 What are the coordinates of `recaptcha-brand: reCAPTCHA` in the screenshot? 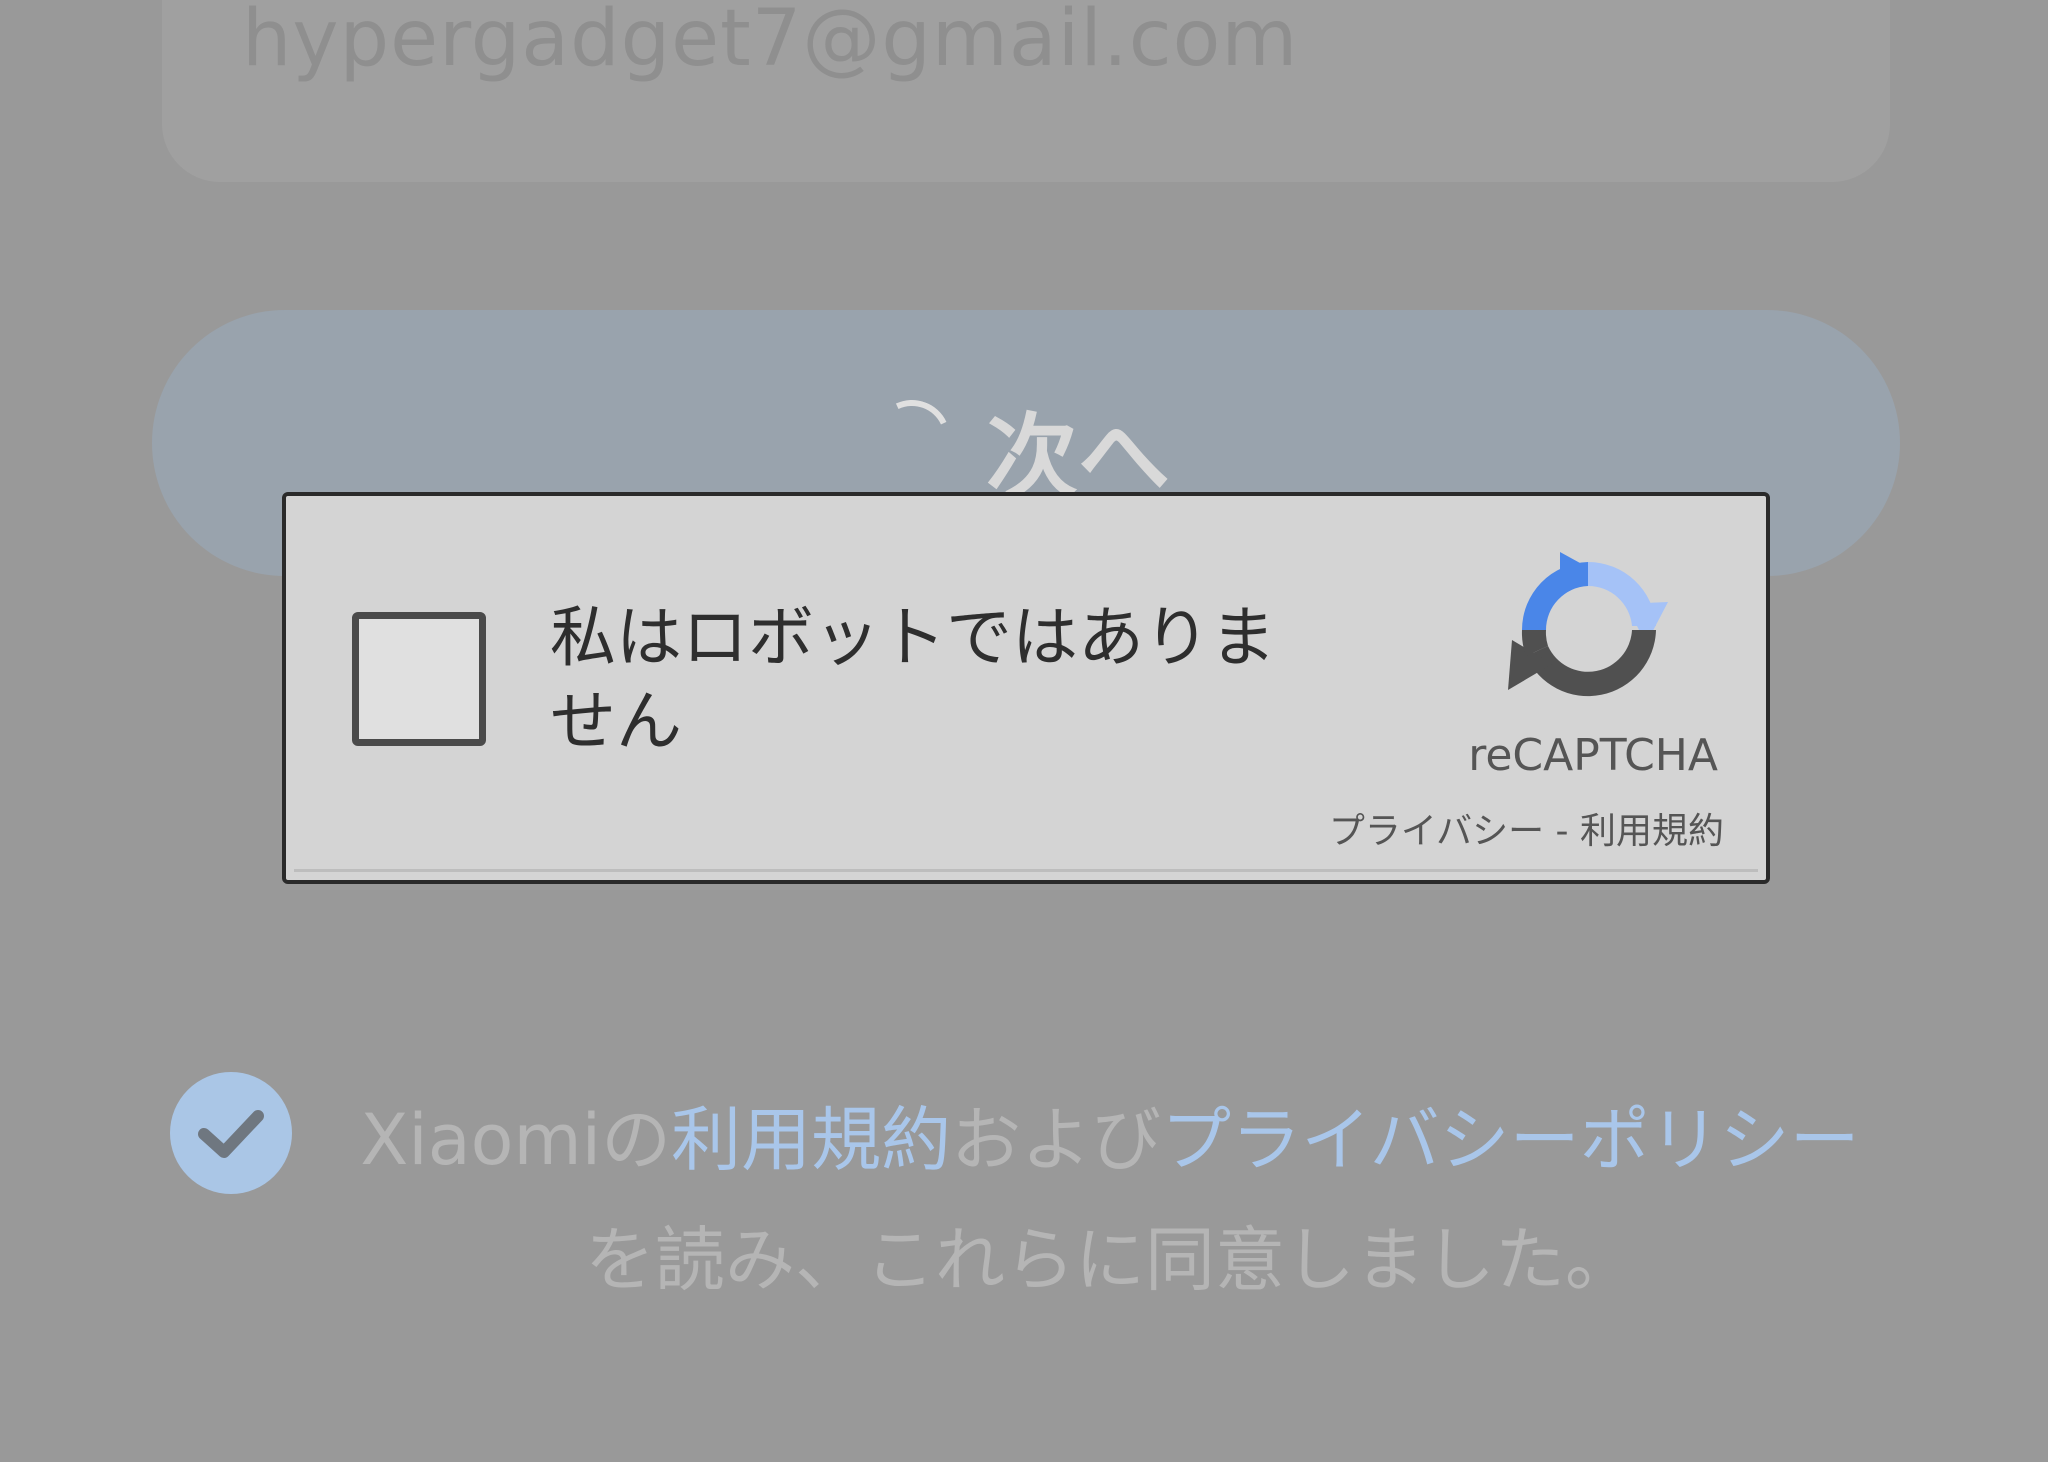 It's located at (1593, 755).